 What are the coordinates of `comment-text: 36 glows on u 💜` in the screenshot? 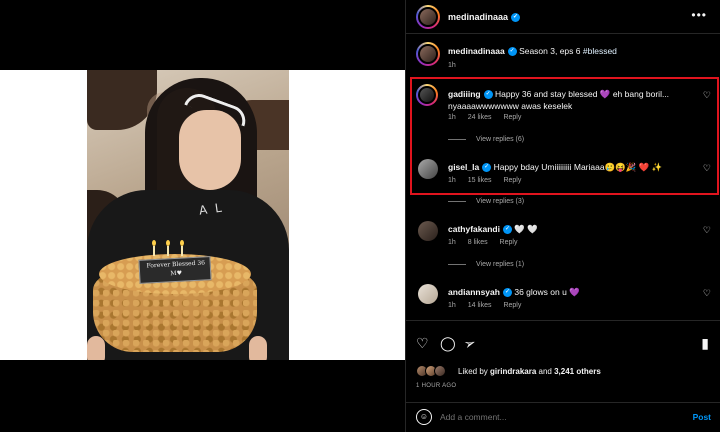 It's located at (547, 292).